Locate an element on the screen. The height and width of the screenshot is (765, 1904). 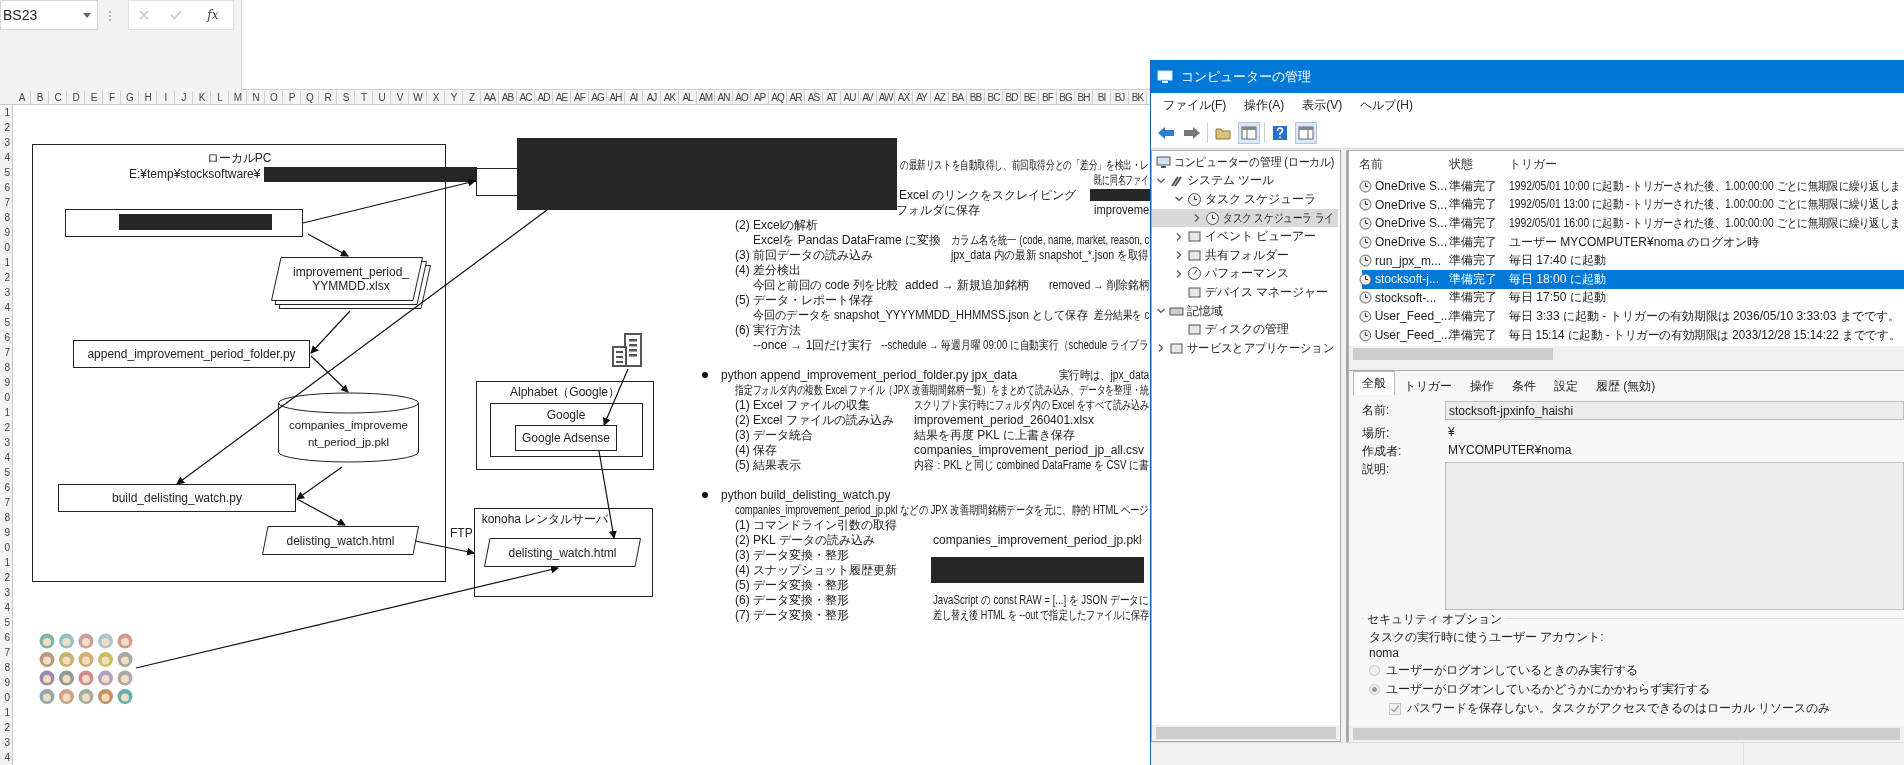
column-header: AY is located at coordinates (922, 97).